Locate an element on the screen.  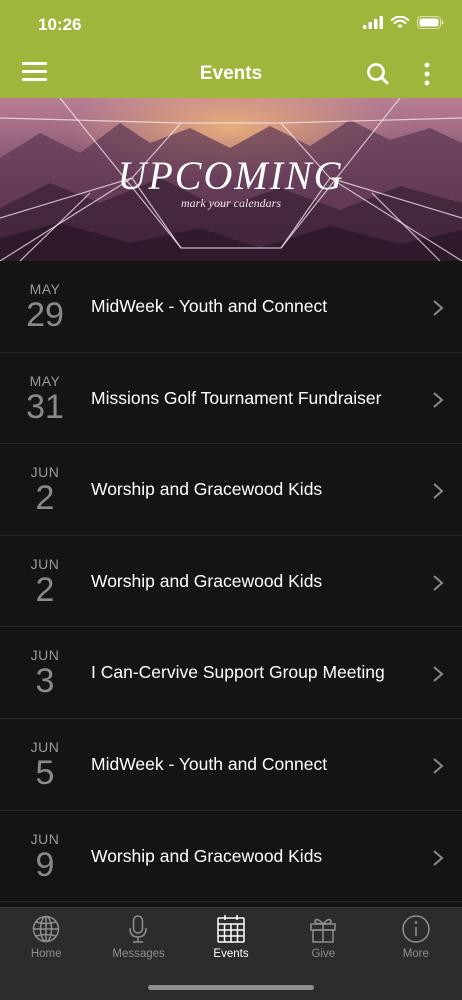
microphone-icon is located at coordinates (138, 929).